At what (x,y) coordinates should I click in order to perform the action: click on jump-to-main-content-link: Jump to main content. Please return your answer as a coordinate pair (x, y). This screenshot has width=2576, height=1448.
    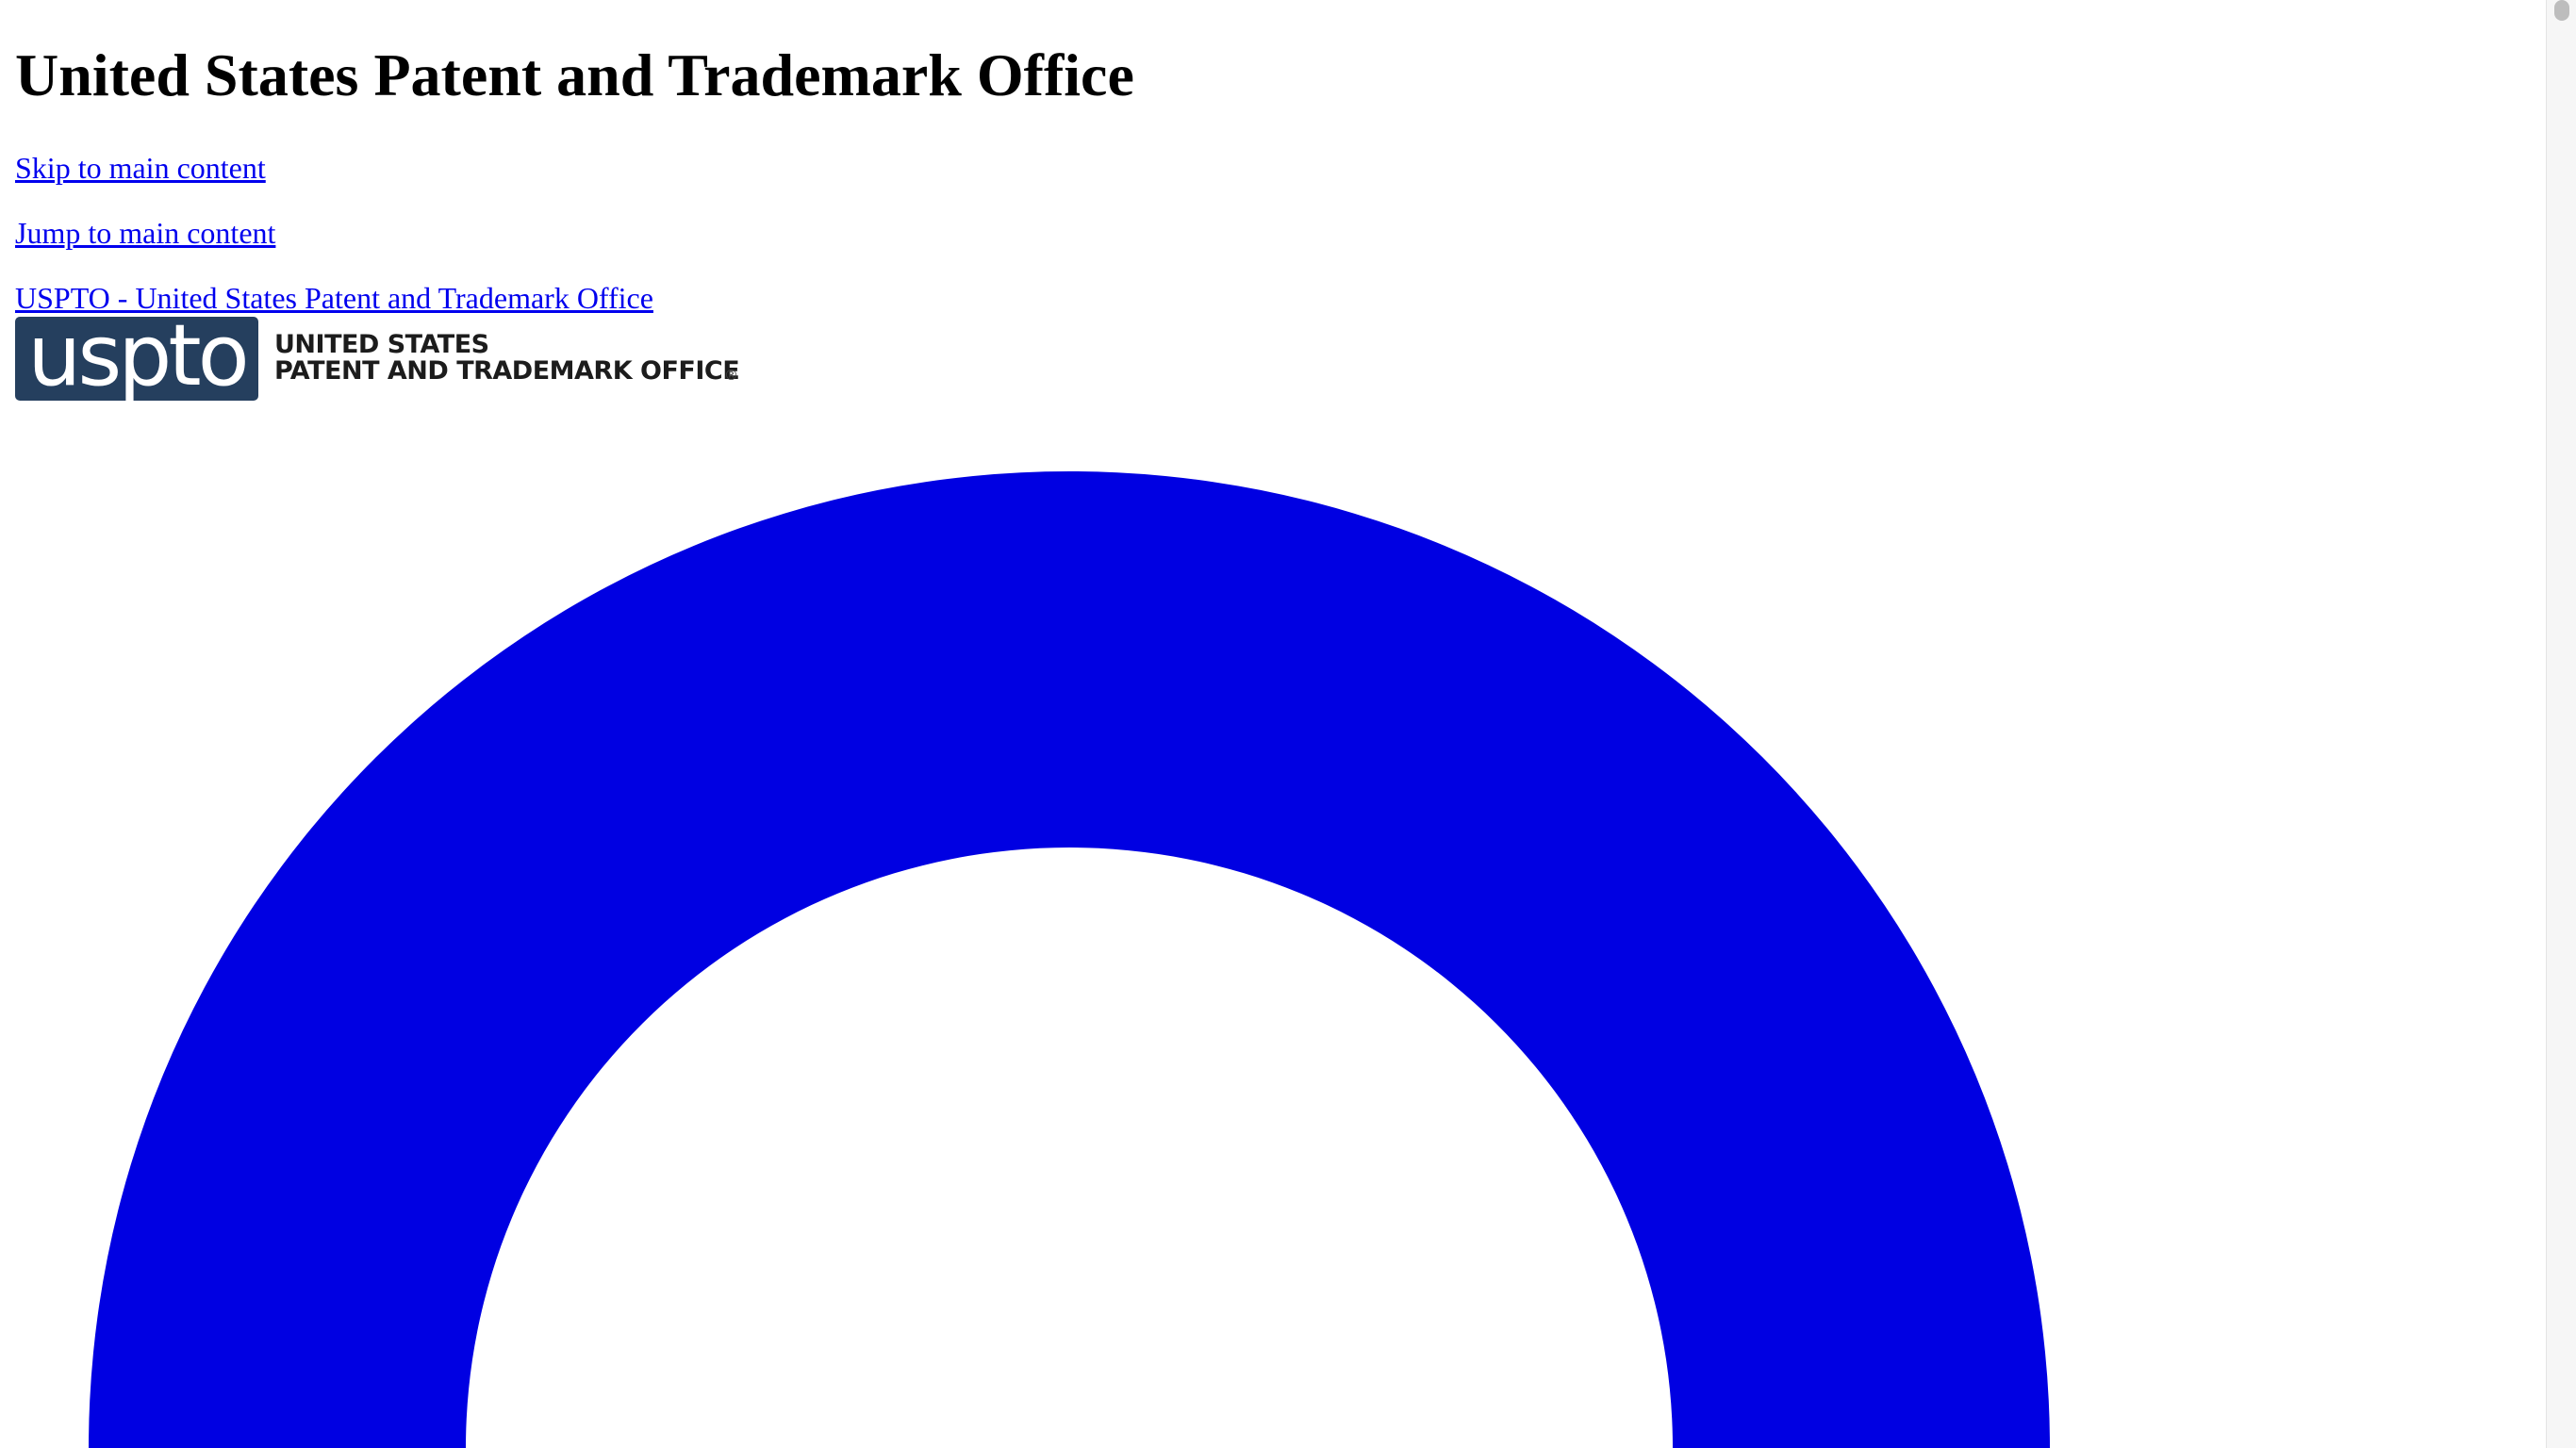
    Looking at the image, I should click on (145, 233).